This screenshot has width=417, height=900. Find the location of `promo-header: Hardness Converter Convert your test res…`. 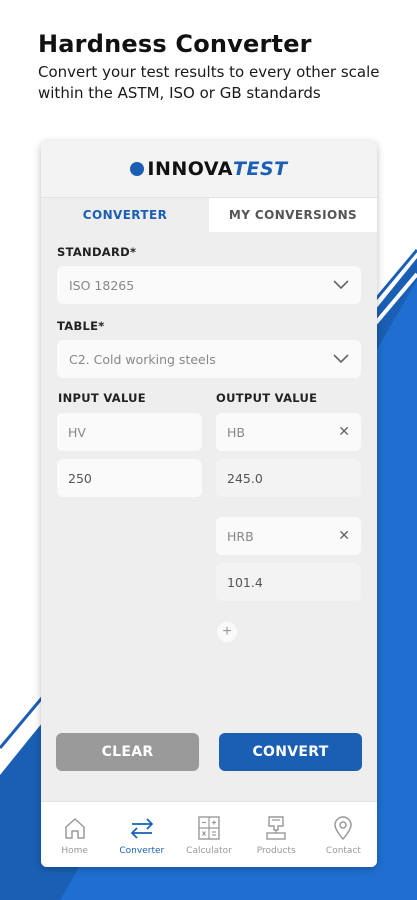

promo-header: Hardness Converter Convert your test res… is located at coordinates (223, 67).